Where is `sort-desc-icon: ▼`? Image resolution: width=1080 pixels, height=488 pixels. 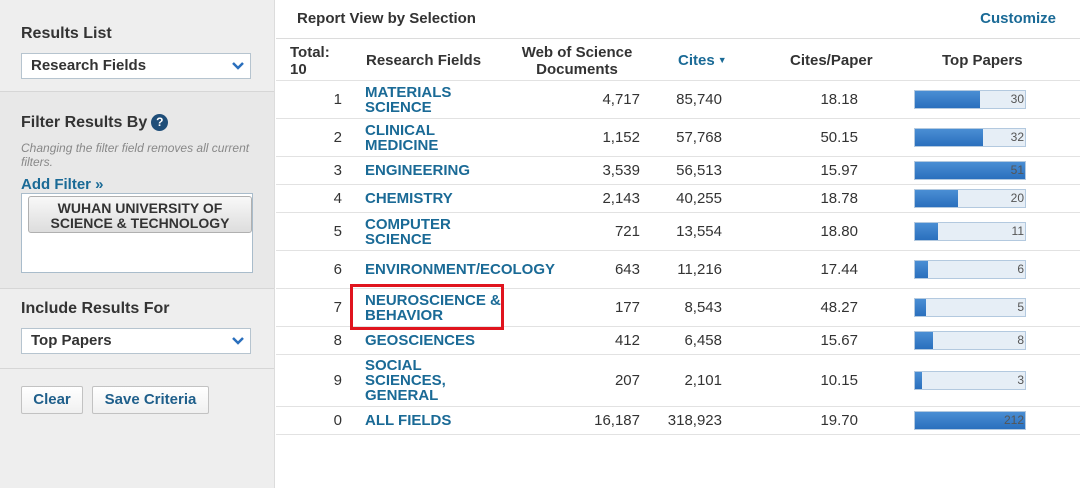 sort-desc-icon: ▼ is located at coordinates (722, 60).